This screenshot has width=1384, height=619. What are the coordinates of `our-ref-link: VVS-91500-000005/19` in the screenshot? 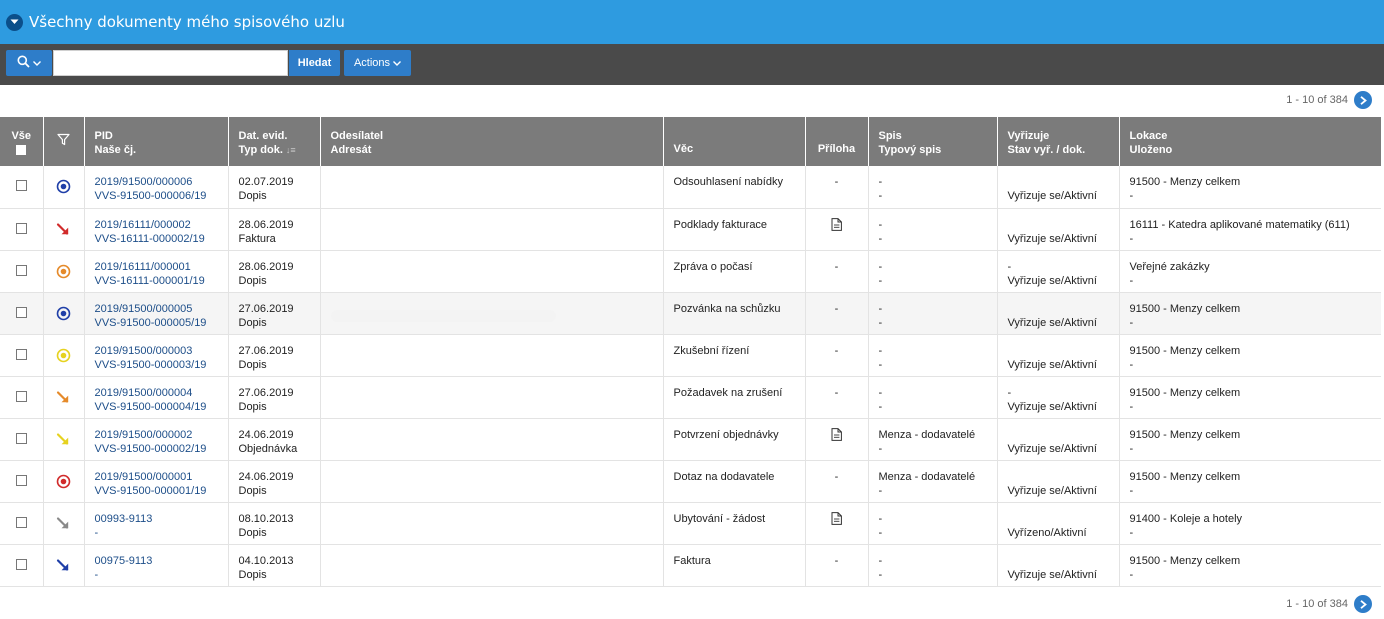 It's located at (156, 323).